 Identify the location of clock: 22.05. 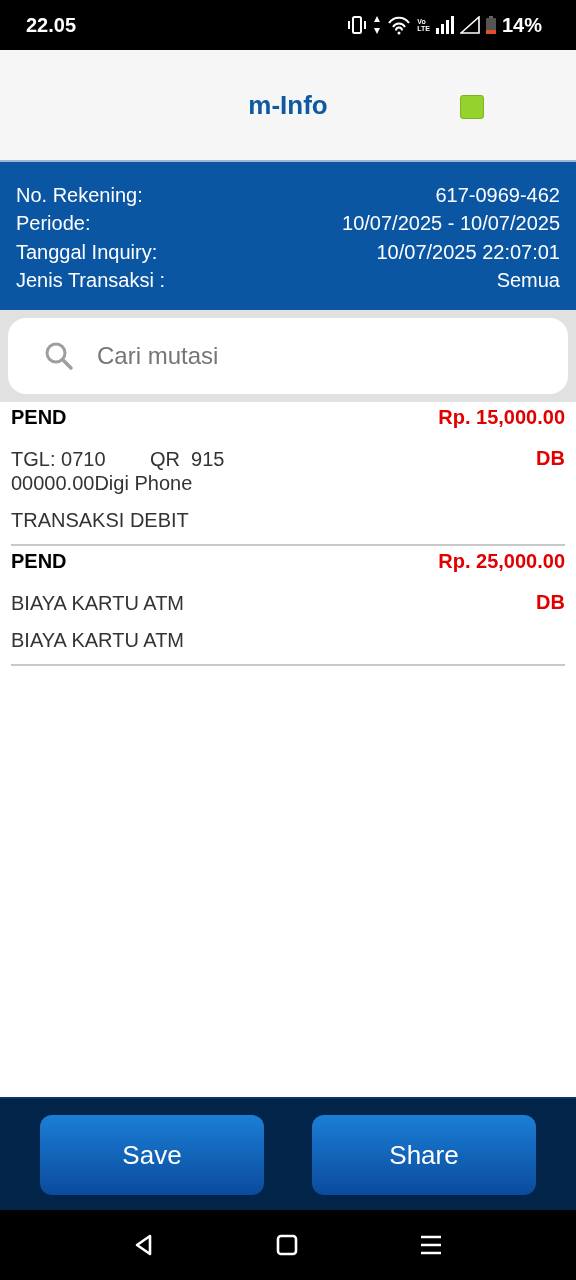
(51, 25).